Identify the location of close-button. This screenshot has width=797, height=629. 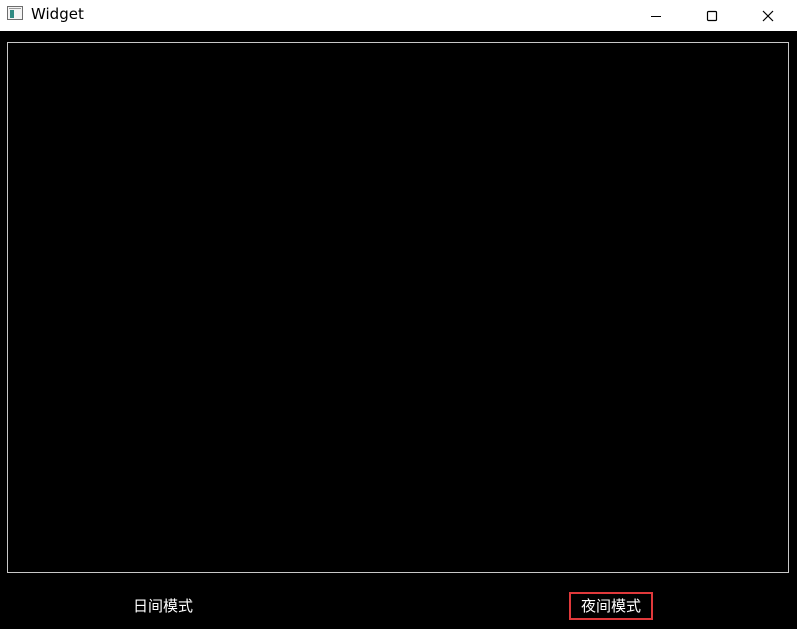
(768, 15).